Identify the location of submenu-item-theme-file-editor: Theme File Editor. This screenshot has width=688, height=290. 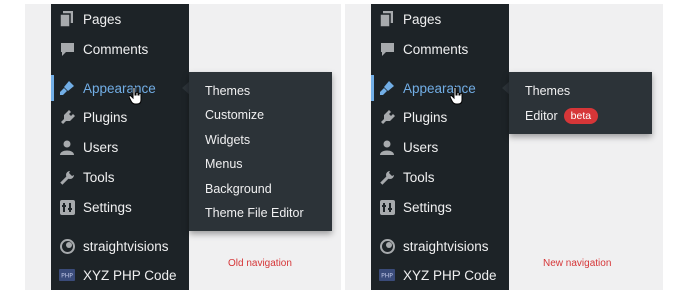
(254, 213).